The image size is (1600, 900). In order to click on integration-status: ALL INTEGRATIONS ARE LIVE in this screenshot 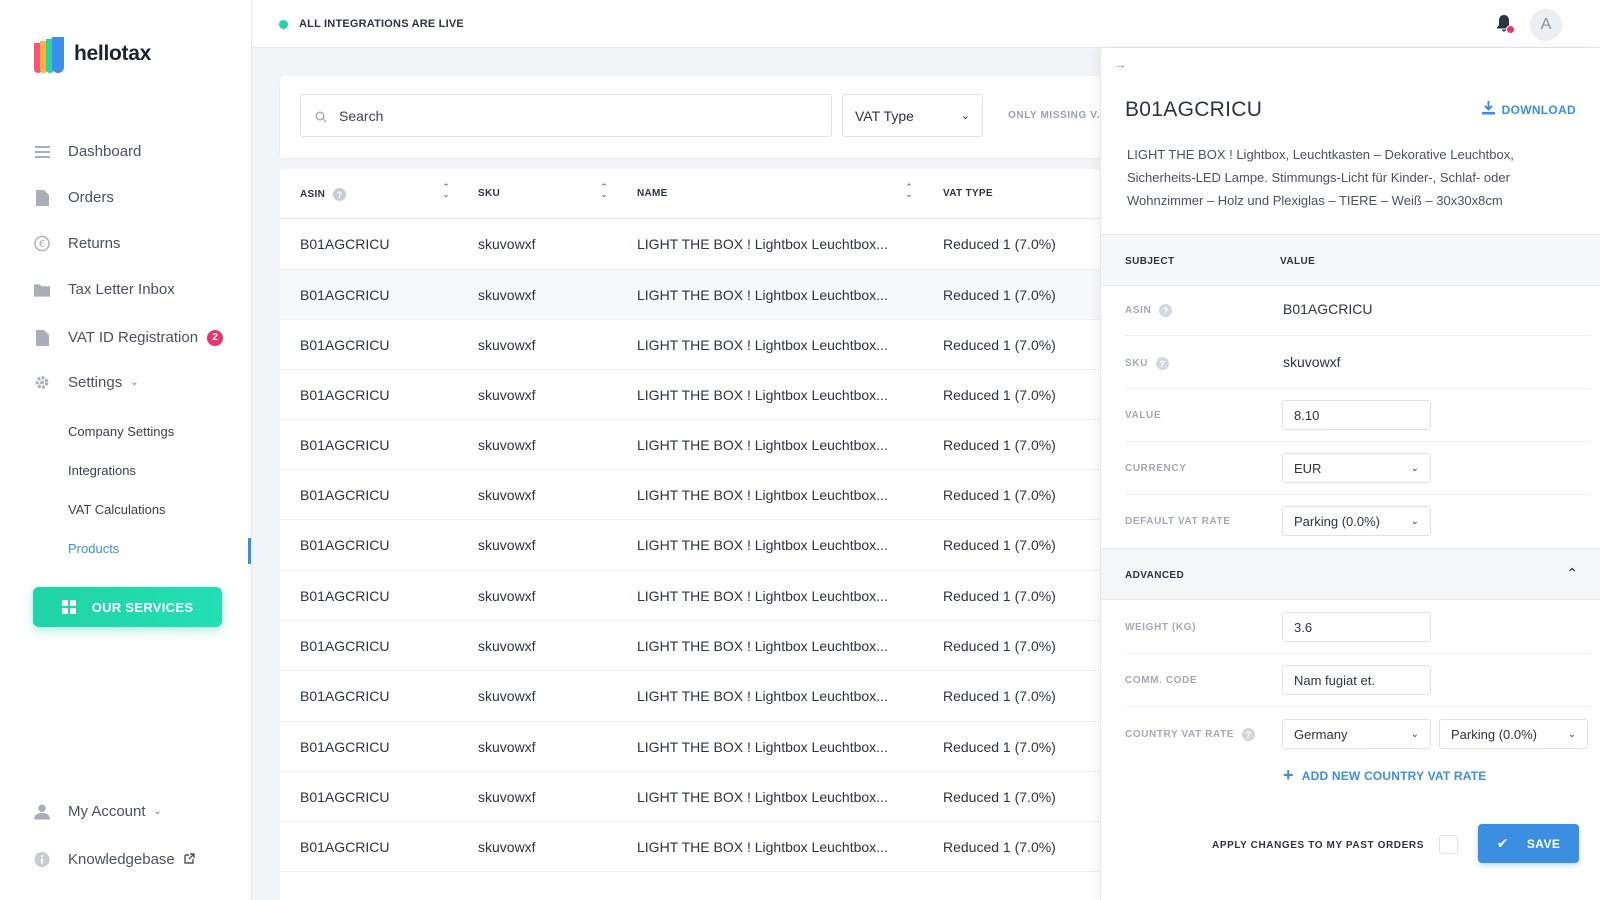, I will do `click(371, 24)`.